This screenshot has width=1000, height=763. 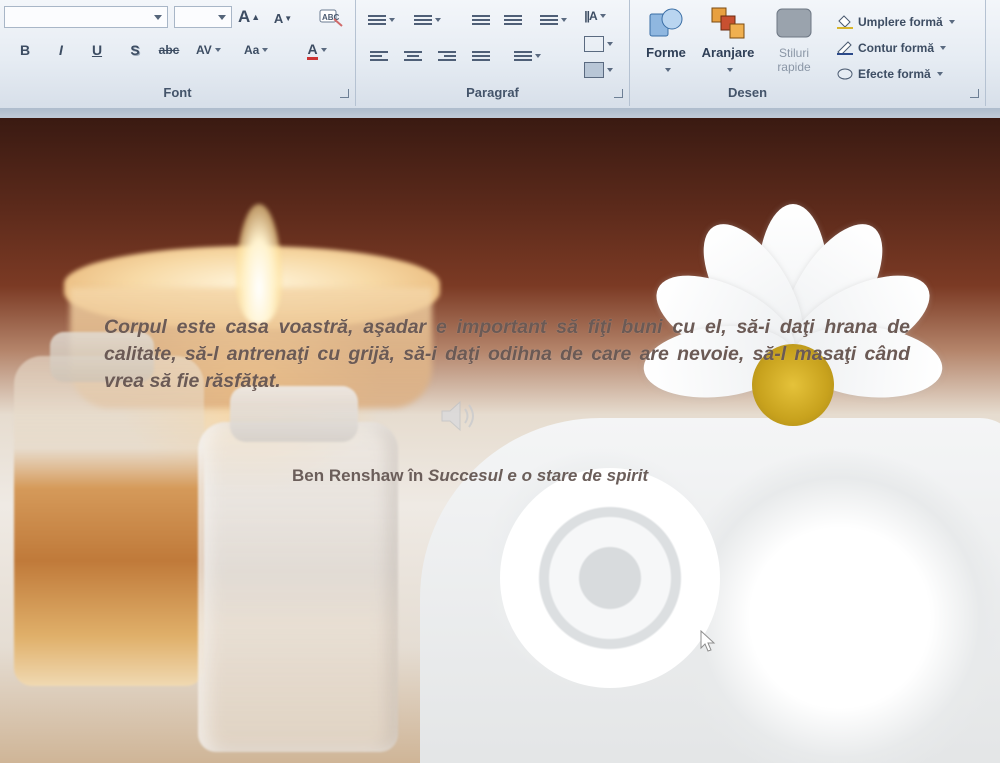 I want to click on strikethrough-button: abc, so click(x=169, y=50).